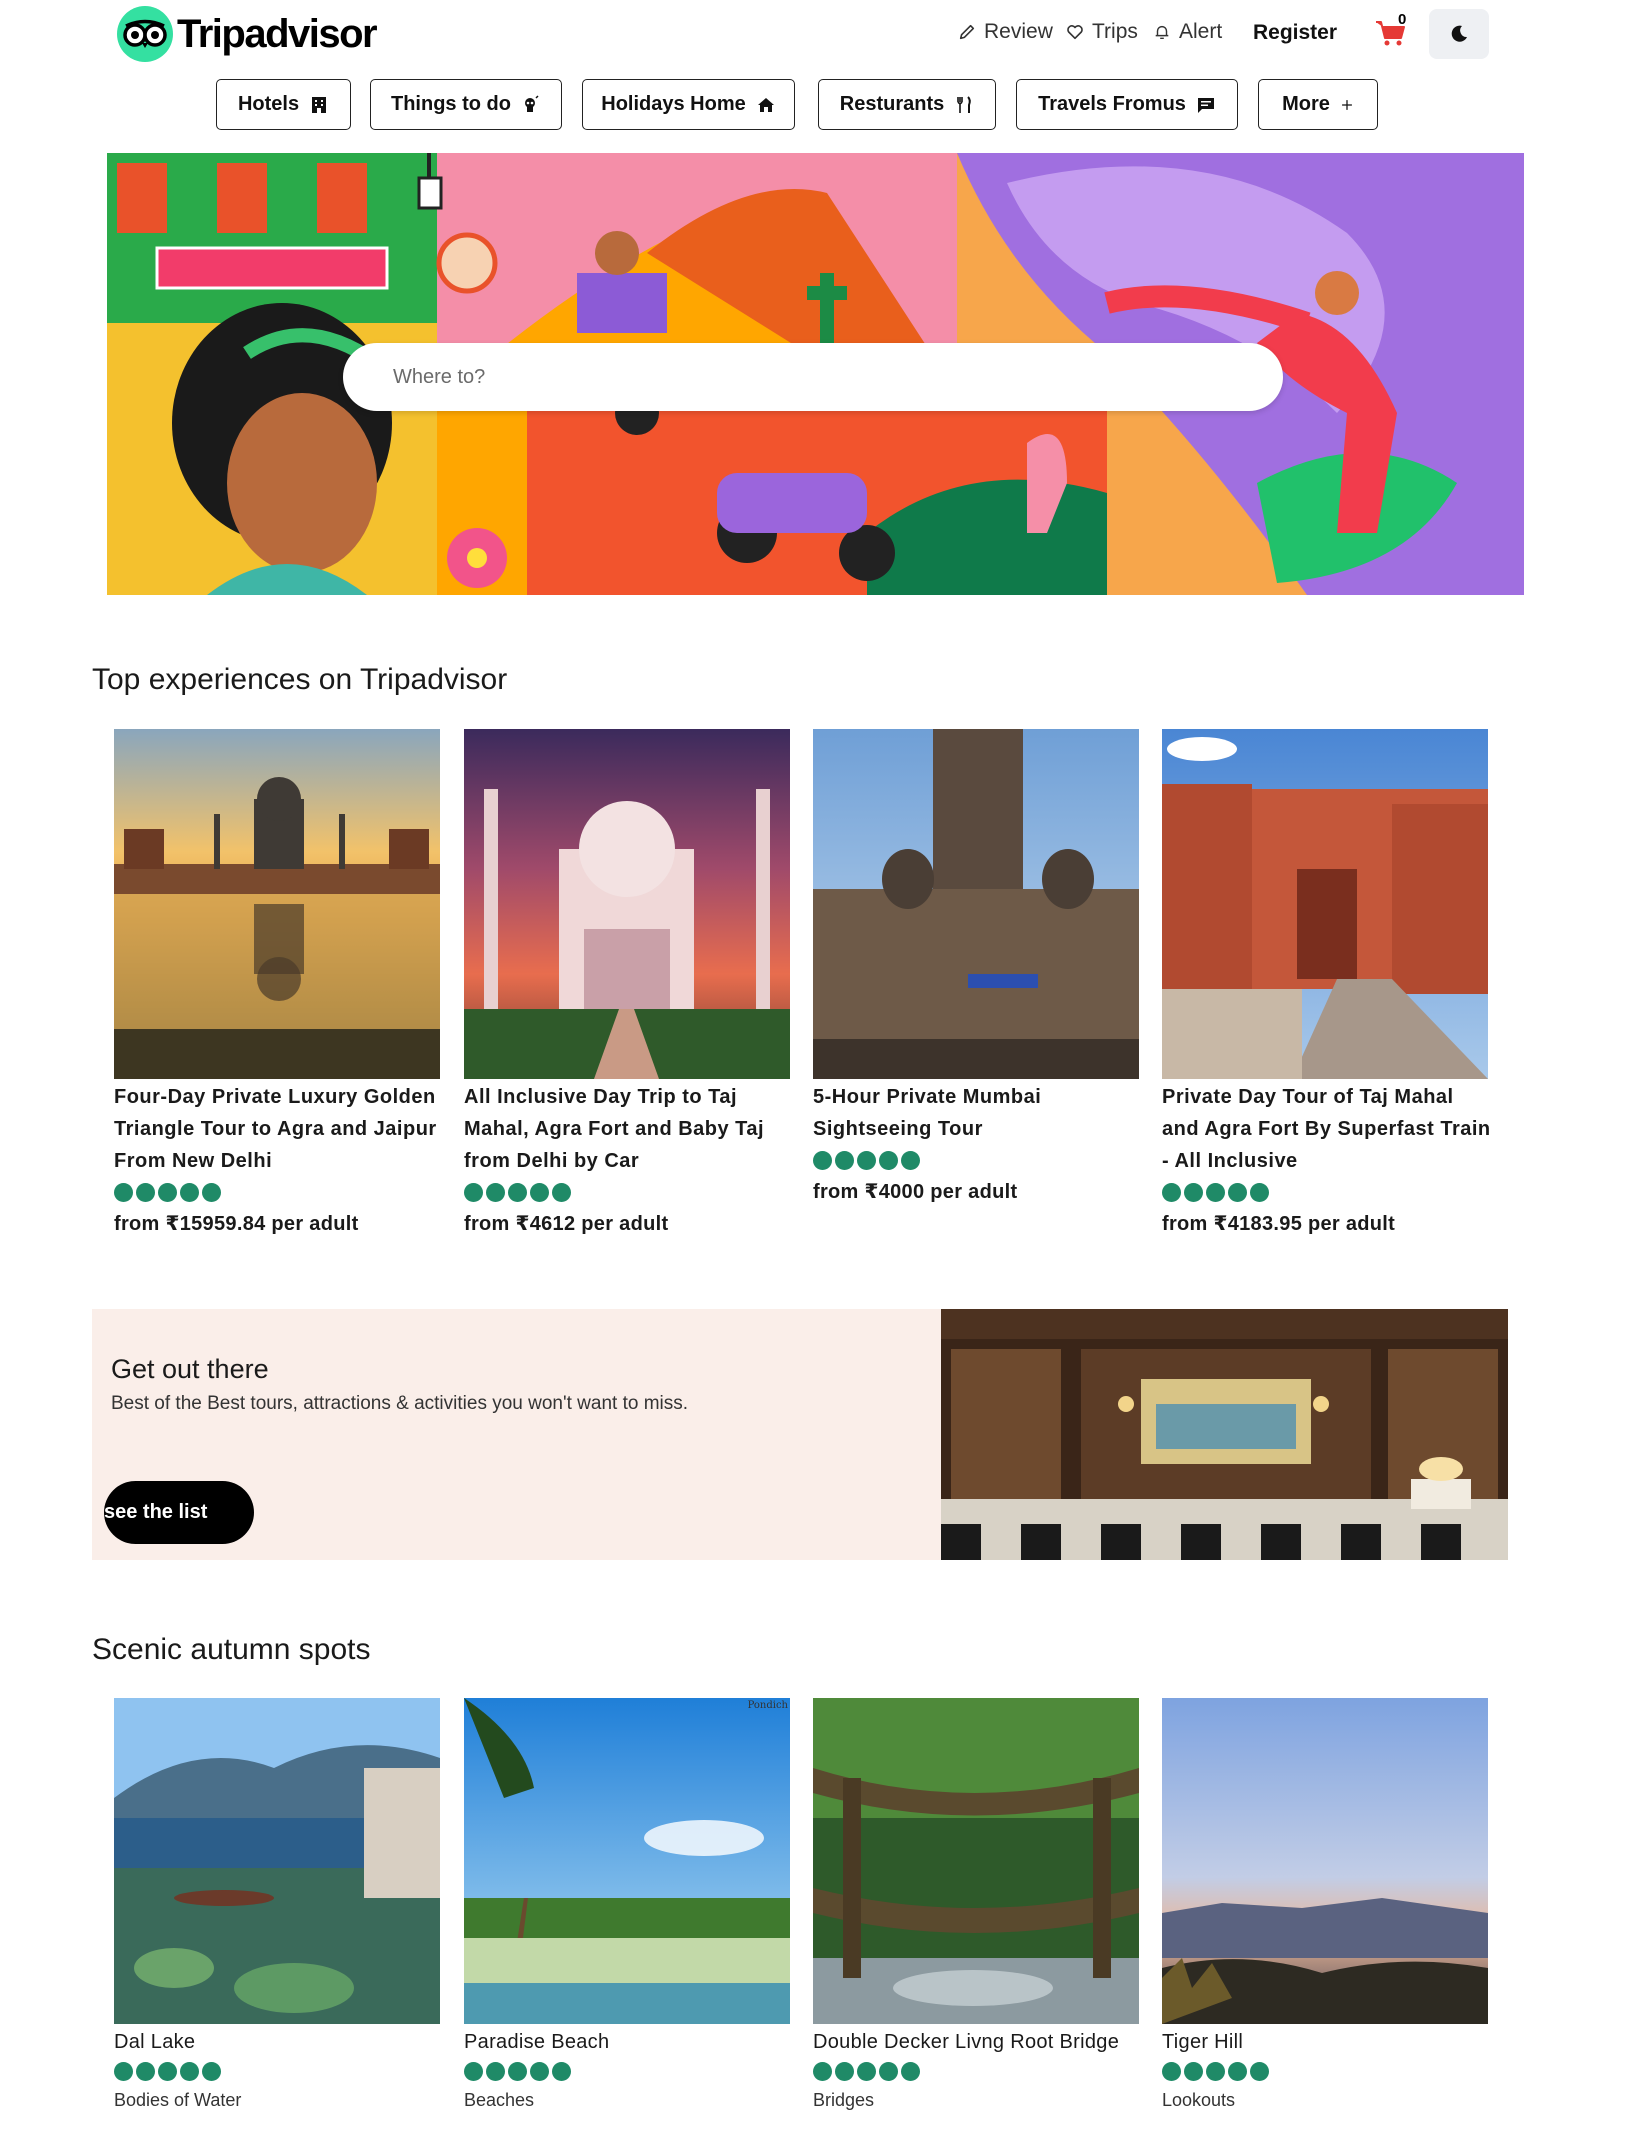  I want to click on scenic-name: Double Decker Livng Root Bridge, so click(976, 2042).